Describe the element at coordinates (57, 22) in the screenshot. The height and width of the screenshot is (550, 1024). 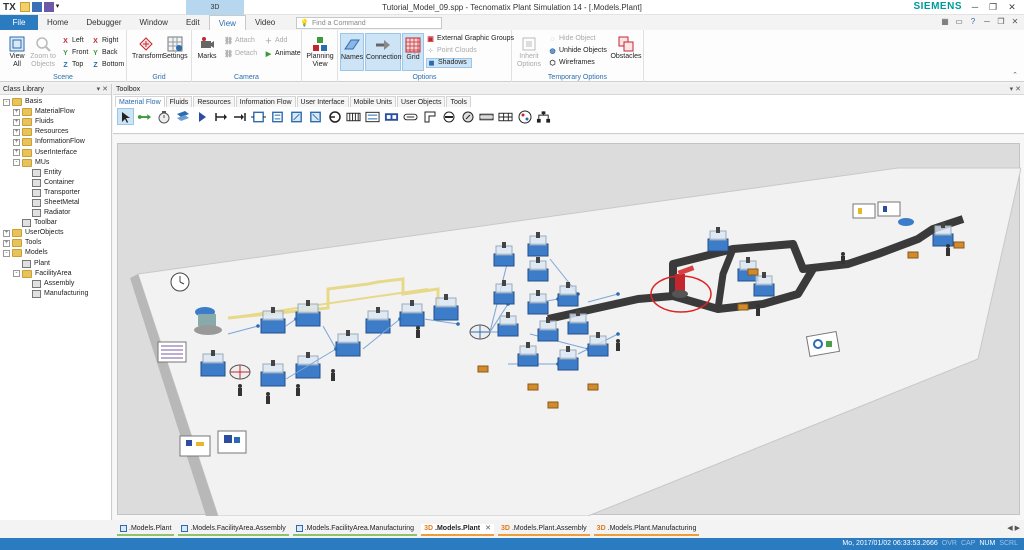
I see `tab-home: Home` at that location.